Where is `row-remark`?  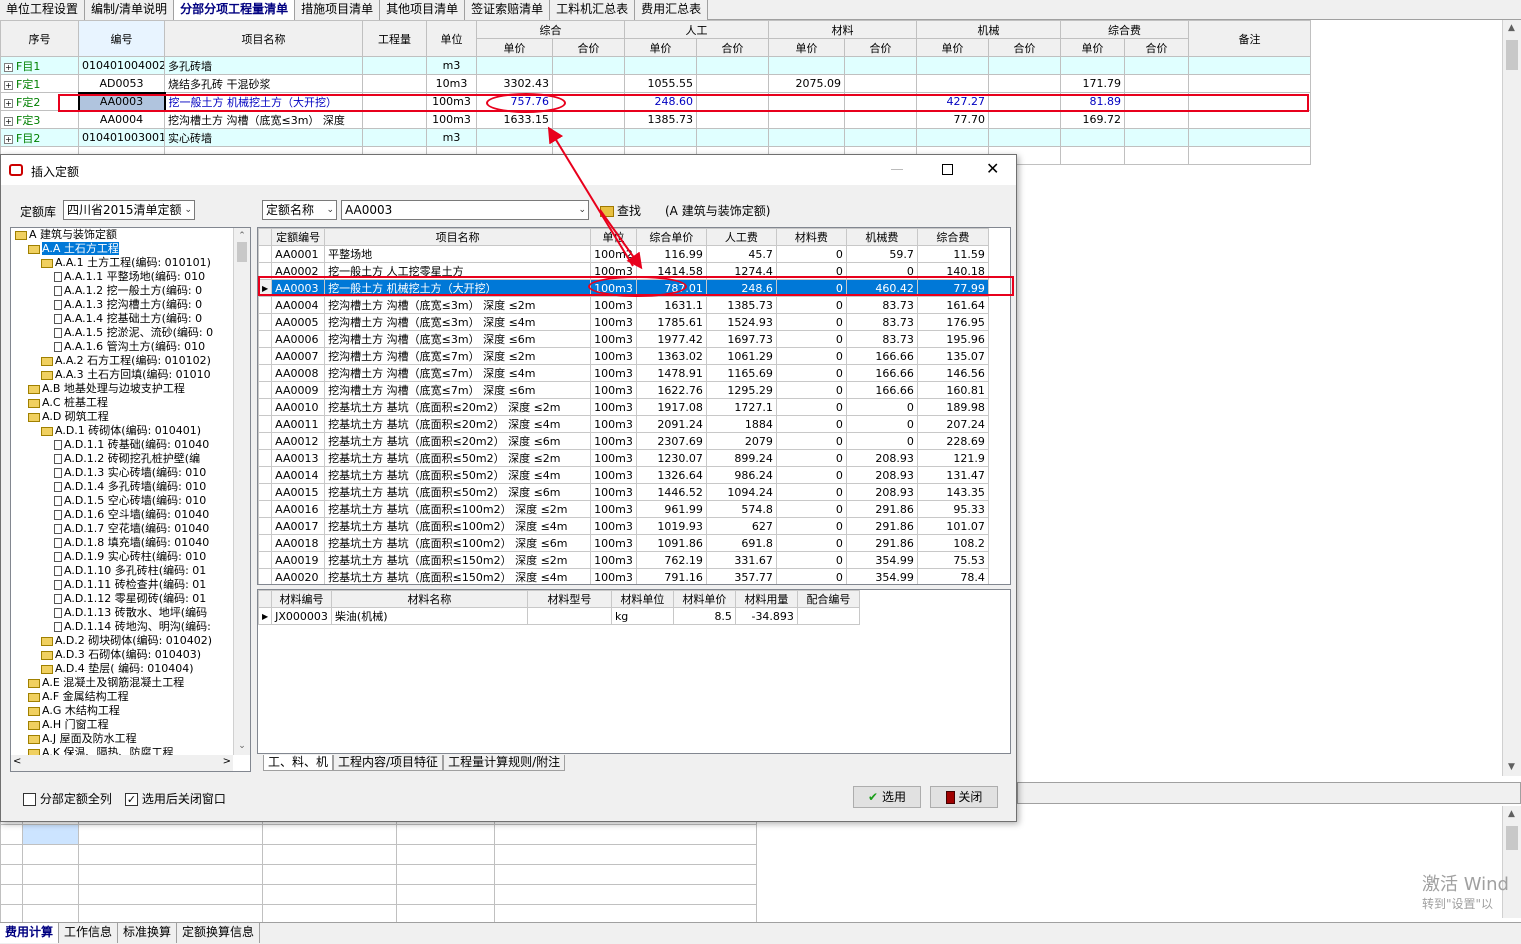 row-remark is located at coordinates (1249, 65).